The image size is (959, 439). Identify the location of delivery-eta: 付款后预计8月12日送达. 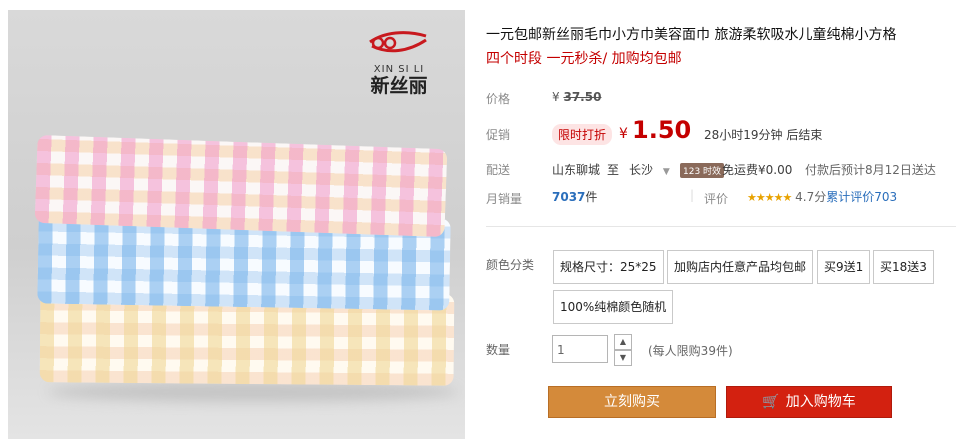
(870, 170).